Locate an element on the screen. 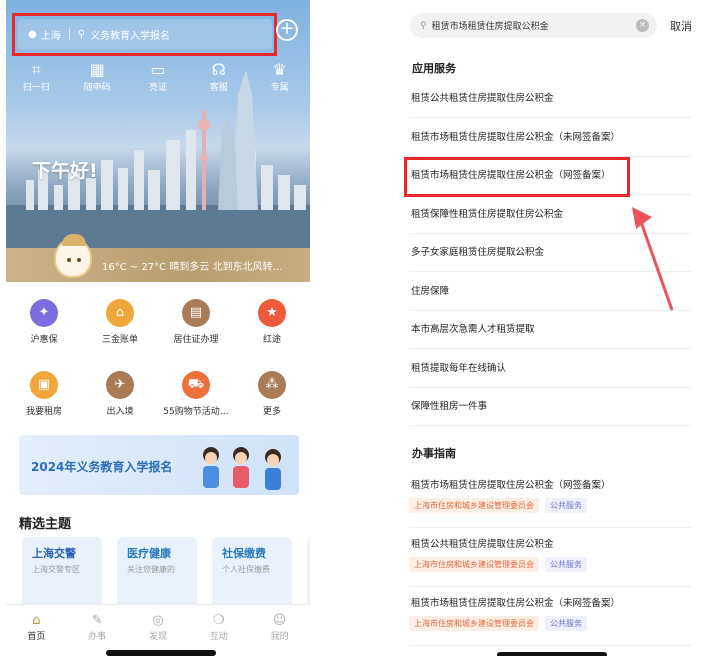 The image size is (713, 663). tab-label: 发现 is located at coordinates (157, 637).